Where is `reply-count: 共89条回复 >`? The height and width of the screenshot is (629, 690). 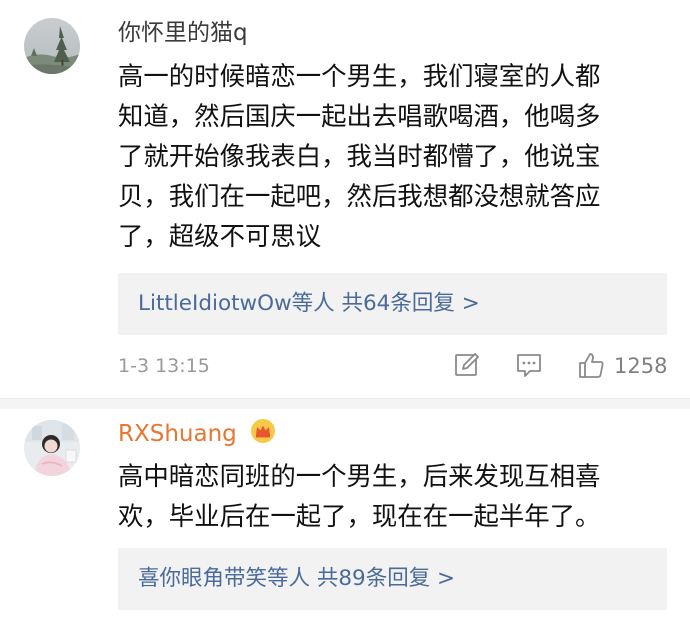
reply-count: 共89条回复 > is located at coordinates (386, 578).